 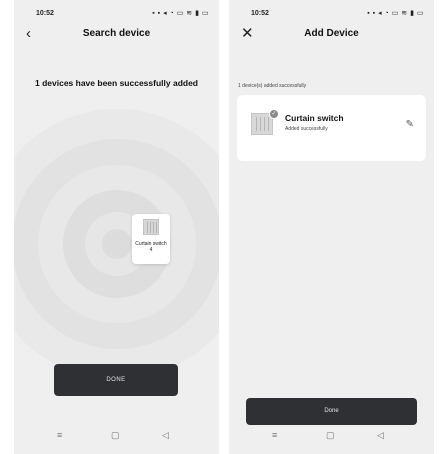 What do you see at coordinates (274, 114) in the screenshot?
I see `check-badge-icon: ✓` at bounding box center [274, 114].